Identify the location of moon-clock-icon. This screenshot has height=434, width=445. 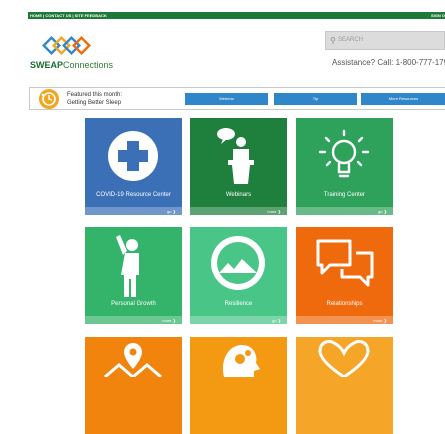
(49, 99).